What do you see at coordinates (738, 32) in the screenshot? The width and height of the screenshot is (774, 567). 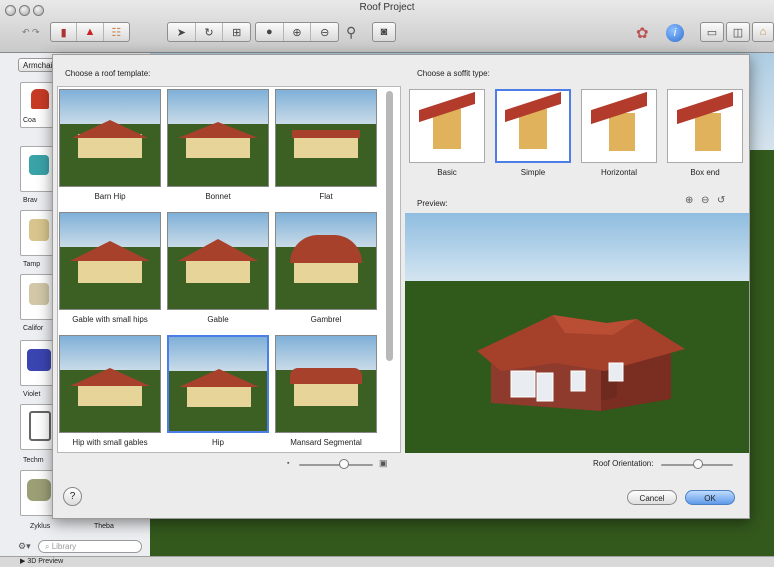 I see `split-view-icon: ◫` at bounding box center [738, 32].